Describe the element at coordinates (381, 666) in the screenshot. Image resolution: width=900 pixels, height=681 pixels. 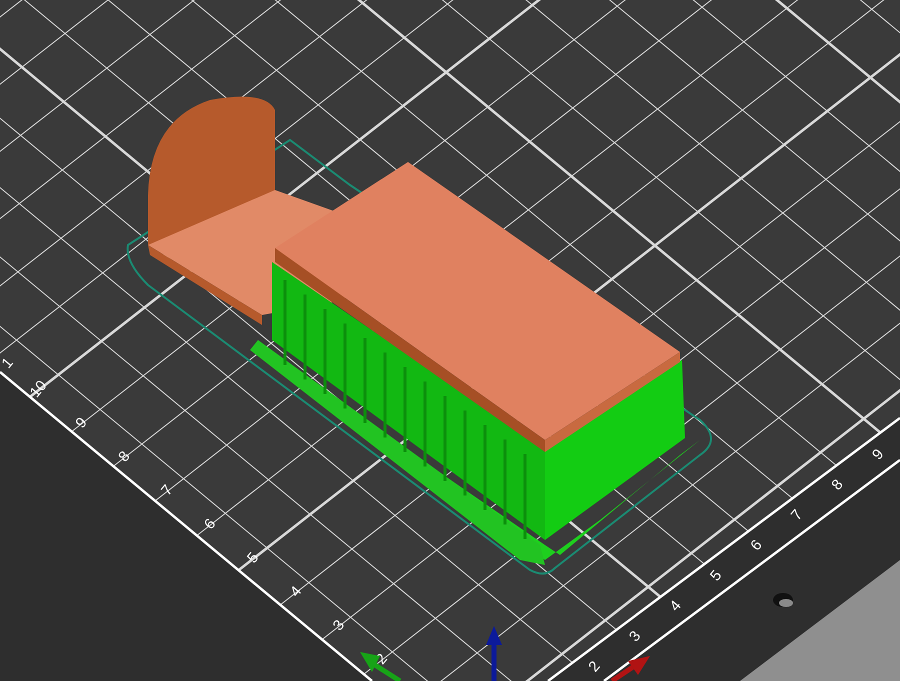
I see `y-axis-arrow-icon` at that location.